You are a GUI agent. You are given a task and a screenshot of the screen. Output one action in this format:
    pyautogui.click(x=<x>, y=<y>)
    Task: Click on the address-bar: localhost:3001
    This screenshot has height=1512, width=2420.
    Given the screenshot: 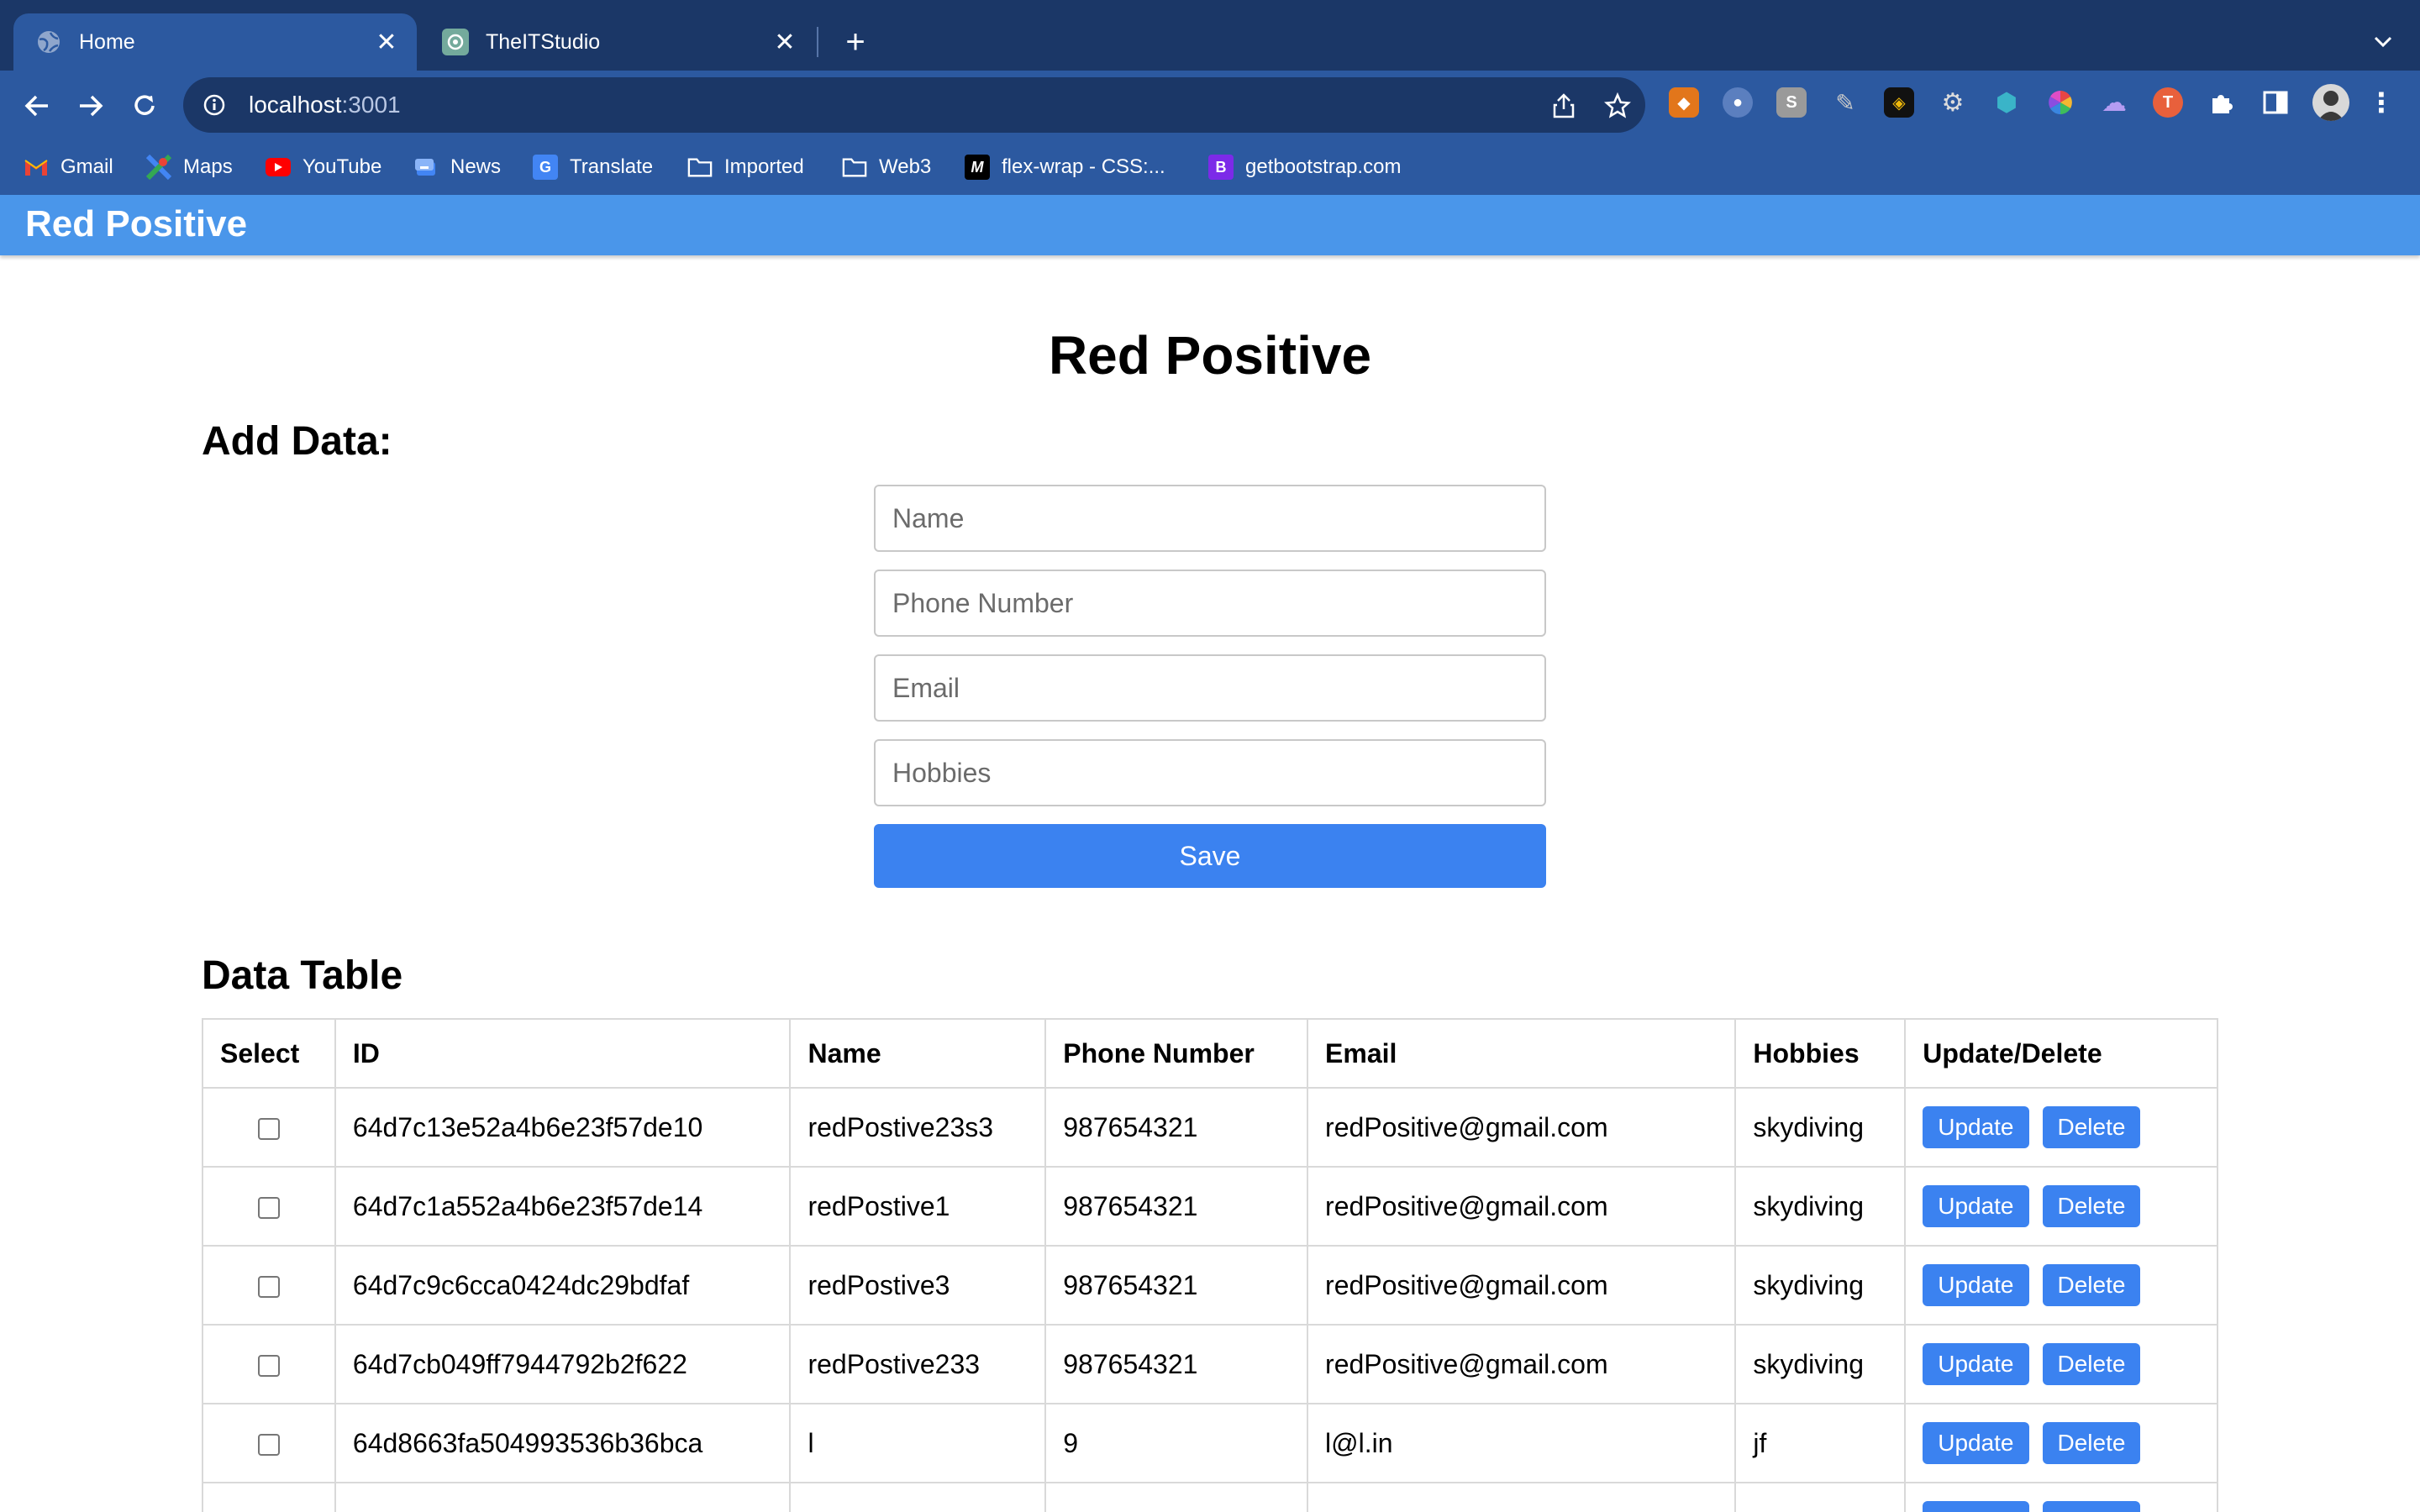 What is the action you would take?
    pyautogui.click(x=914, y=105)
    